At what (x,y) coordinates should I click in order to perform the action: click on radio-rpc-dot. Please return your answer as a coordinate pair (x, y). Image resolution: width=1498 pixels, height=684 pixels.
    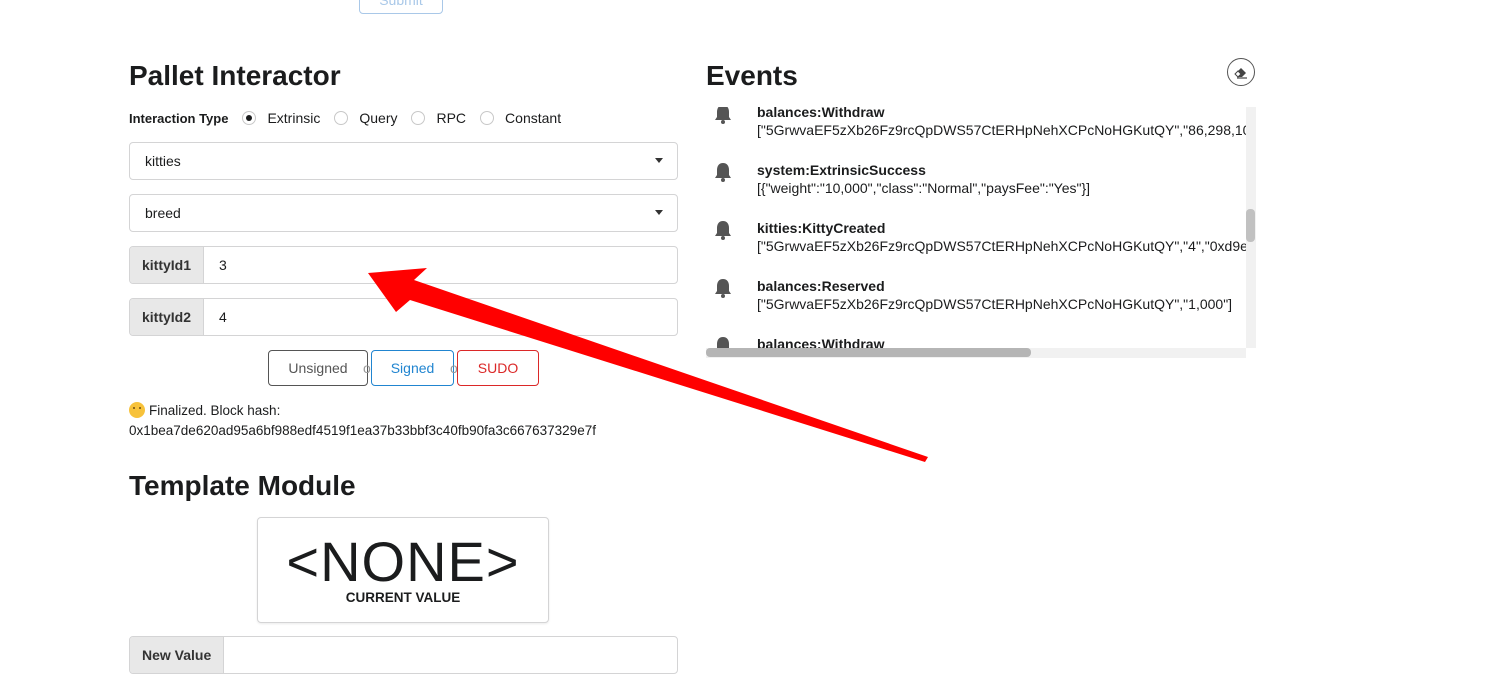
    Looking at the image, I should click on (418, 118).